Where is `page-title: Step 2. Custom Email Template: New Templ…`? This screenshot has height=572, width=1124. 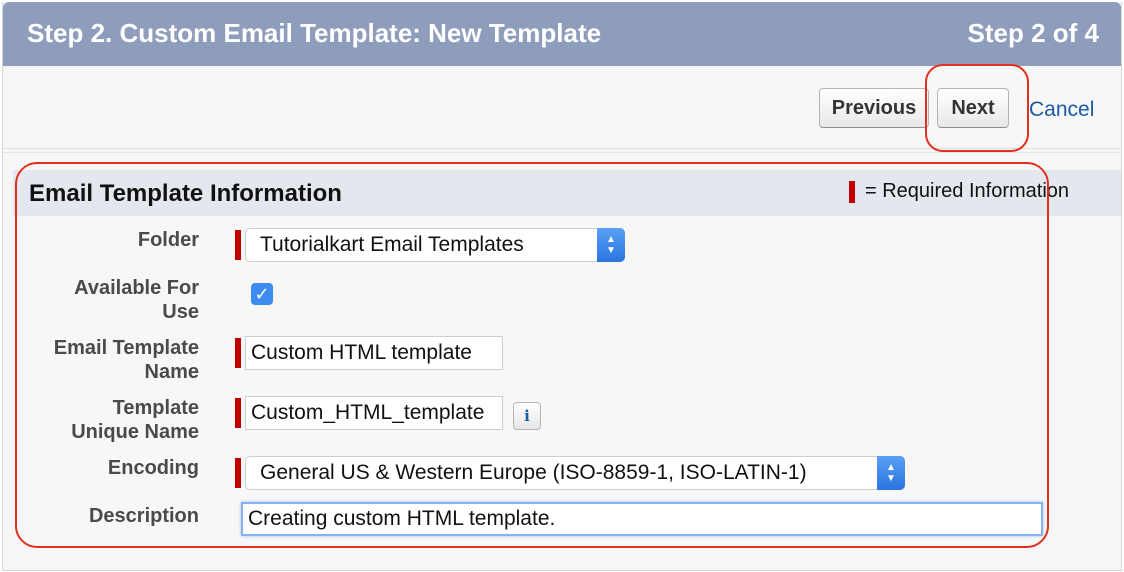 page-title: Step 2. Custom Email Template: New Templ… is located at coordinates (314, 33).